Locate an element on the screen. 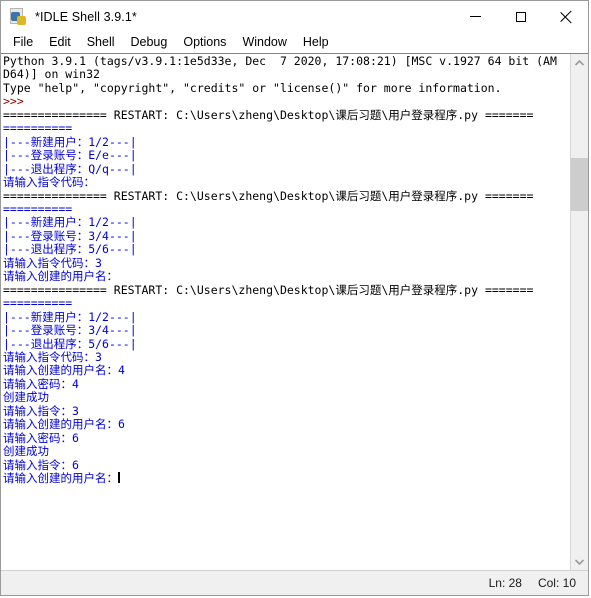  shell-line-text: 请输入指令：3 is located at coordinates (41, 410).